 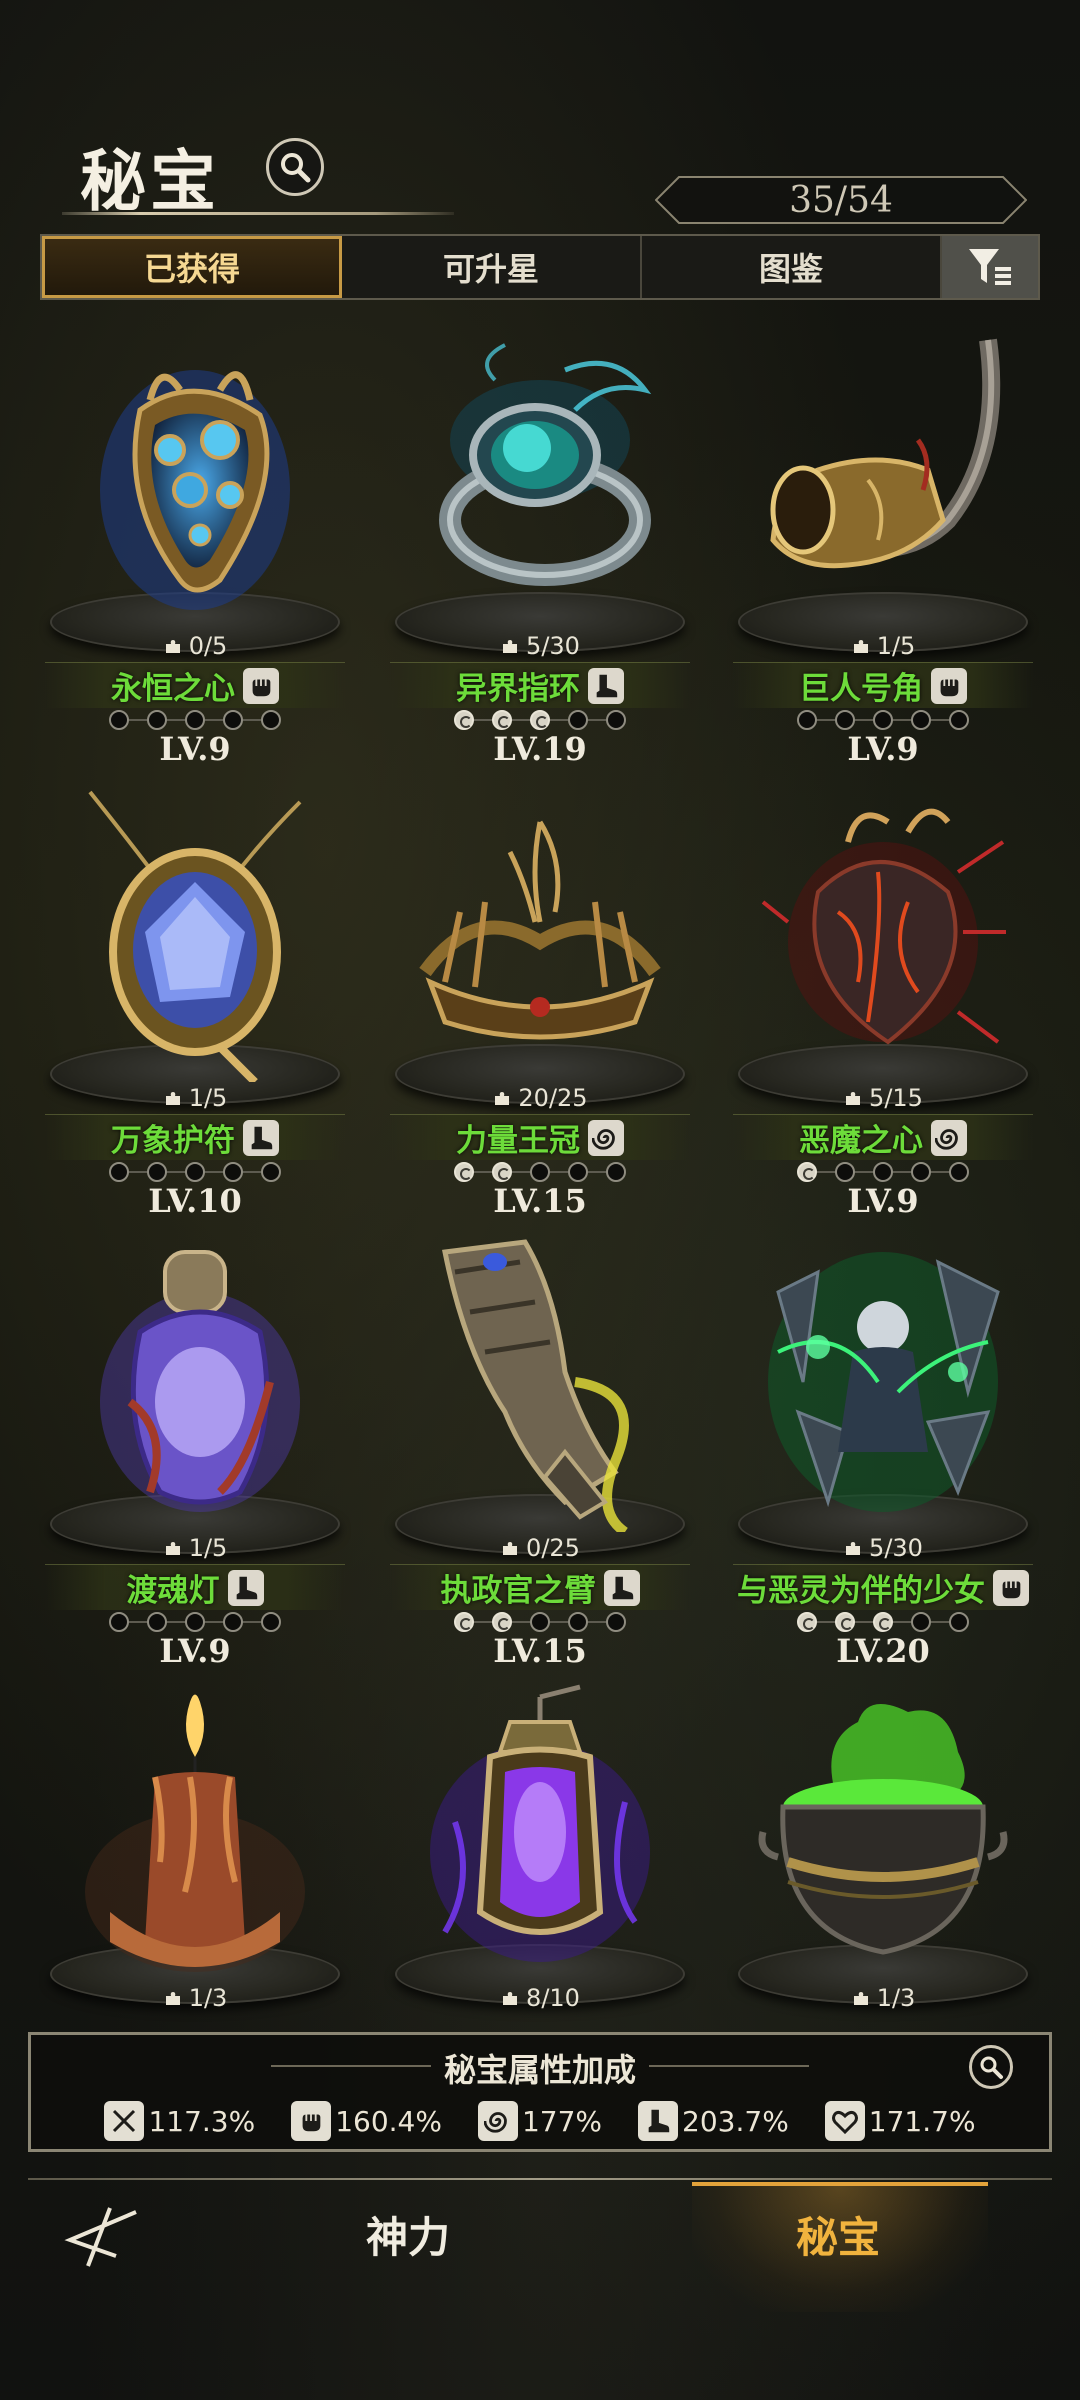 I want to click on stat-bonus: 160.4%, so click(x=366, y=2121).